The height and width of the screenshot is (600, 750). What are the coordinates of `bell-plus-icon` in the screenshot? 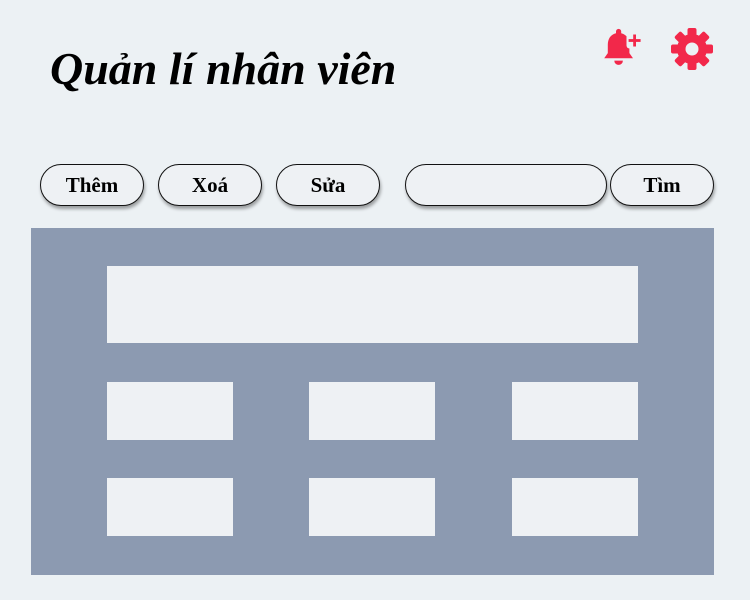 It's located at (623, 46).